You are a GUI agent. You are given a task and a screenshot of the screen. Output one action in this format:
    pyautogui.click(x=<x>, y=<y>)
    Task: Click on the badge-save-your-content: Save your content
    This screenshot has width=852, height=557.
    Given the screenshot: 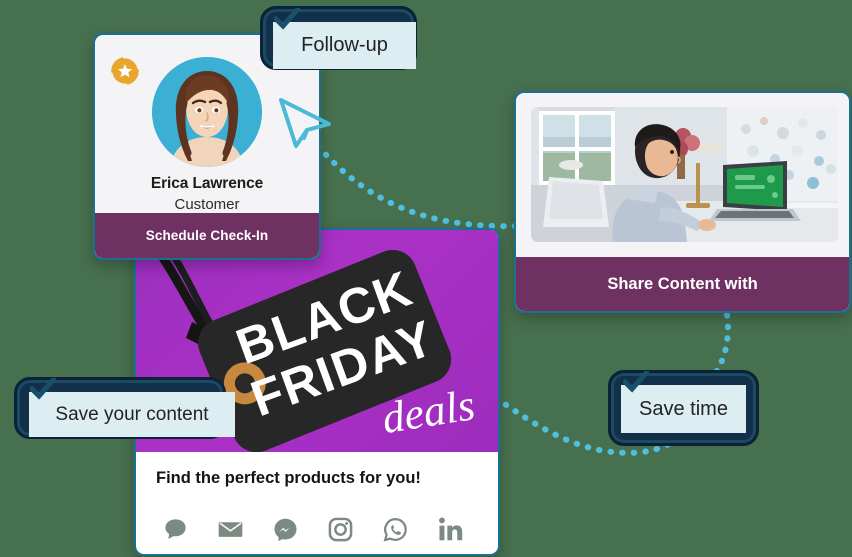 What is the action you would take?
    pyautogui.click(x=124, y=408)
    